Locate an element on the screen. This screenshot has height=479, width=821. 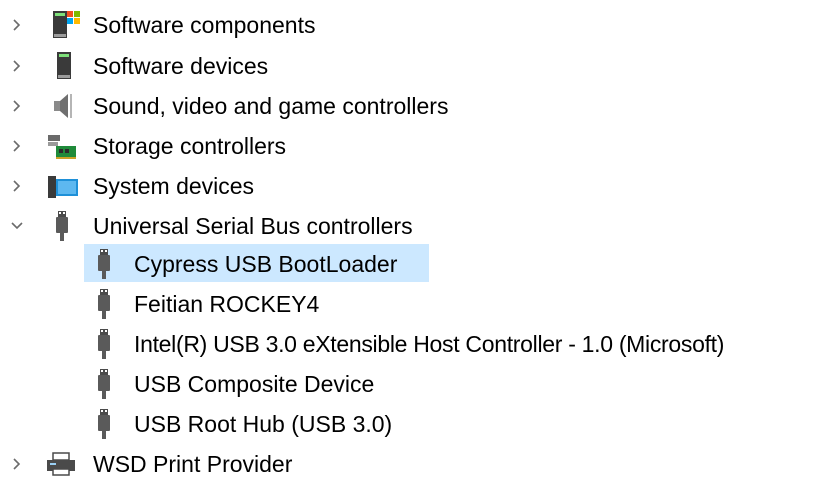
storage-controller-icon is located at coordinates (62, 147).